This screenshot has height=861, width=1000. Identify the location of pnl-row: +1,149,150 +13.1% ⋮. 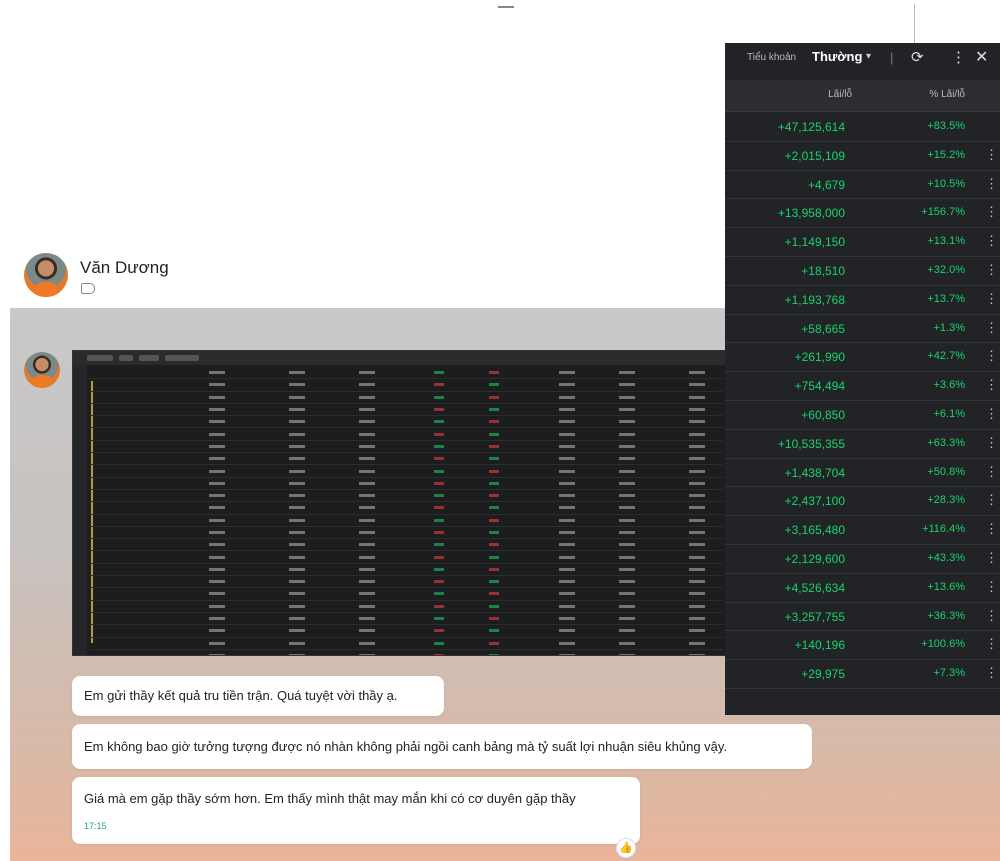
(862, 242).